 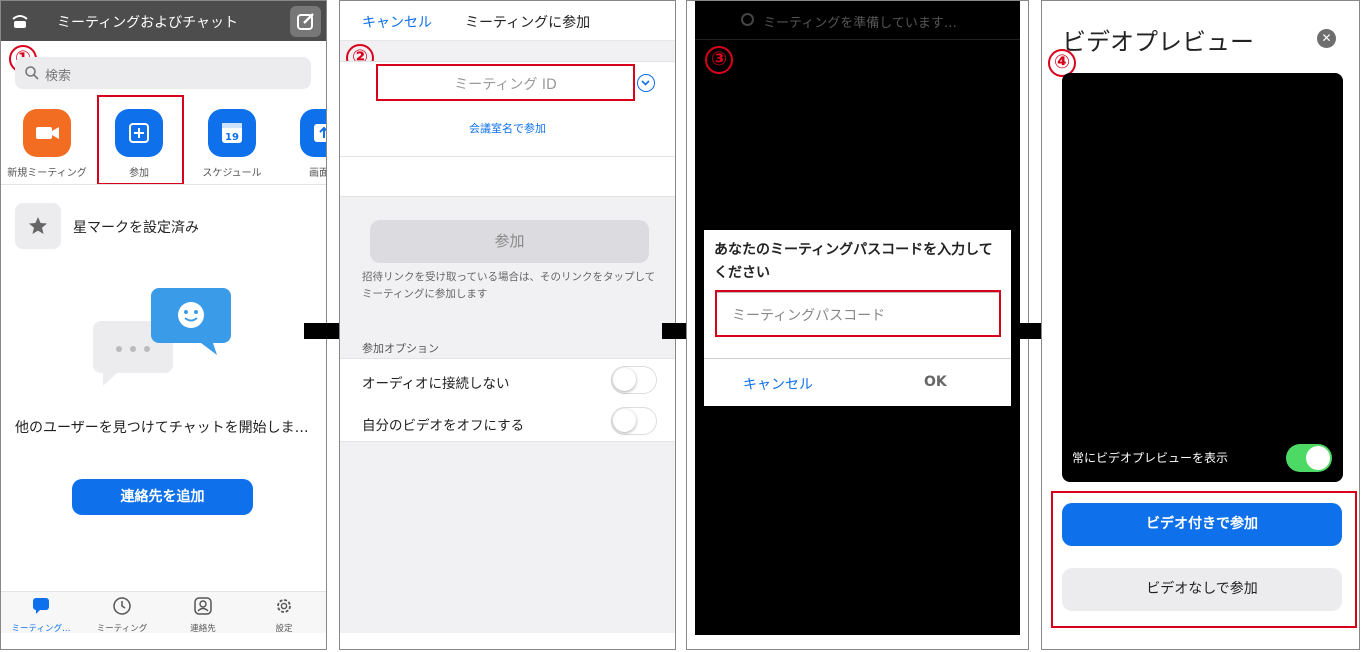 What do you see at coordinates (38, 226) in the screenshot?
I see `star-icon` at bounding box center [38, 226].